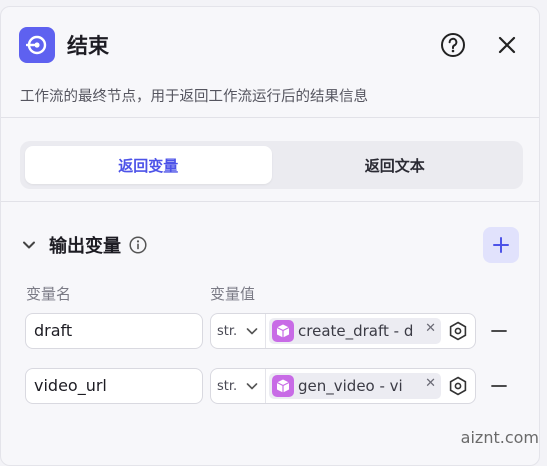  Describe the element at coordinates (194, 95) in the screenshot. I see `node-description: 工作流的最终节点，用于返回工作流运行后的结果信息` at that location.